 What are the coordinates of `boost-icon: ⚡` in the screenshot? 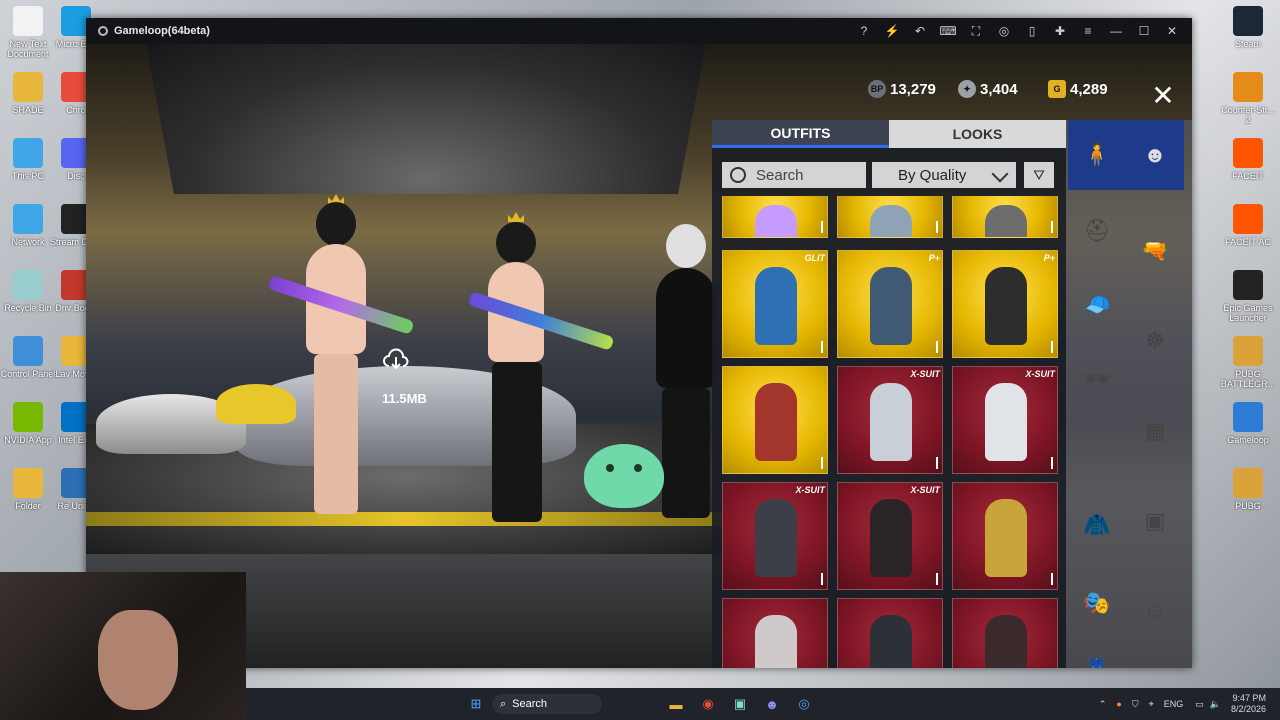 It's located at (892, 31).